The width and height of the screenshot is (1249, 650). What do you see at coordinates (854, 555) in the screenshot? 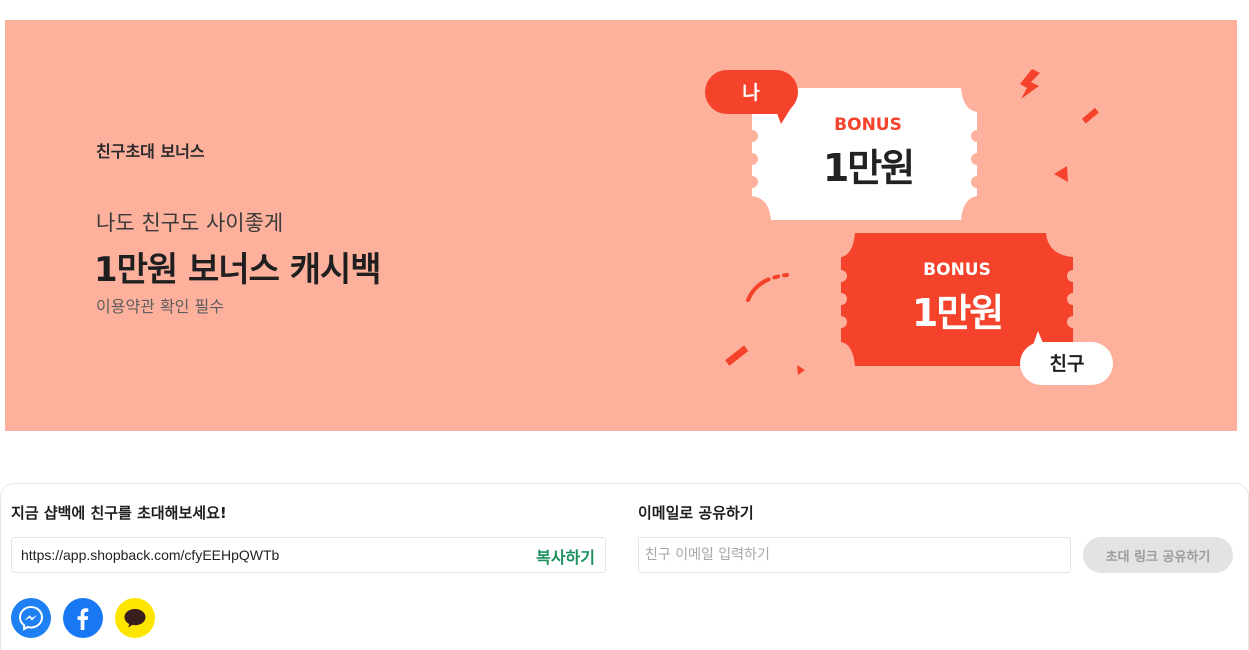
I see `friend-email-input` at bounding box center [854, 555].